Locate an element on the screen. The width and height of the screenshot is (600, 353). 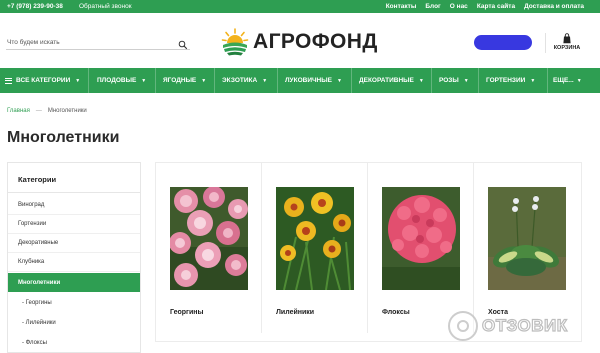
sidebar-item-hydrangeas: Гортензии is located at coordinates (74, 224).